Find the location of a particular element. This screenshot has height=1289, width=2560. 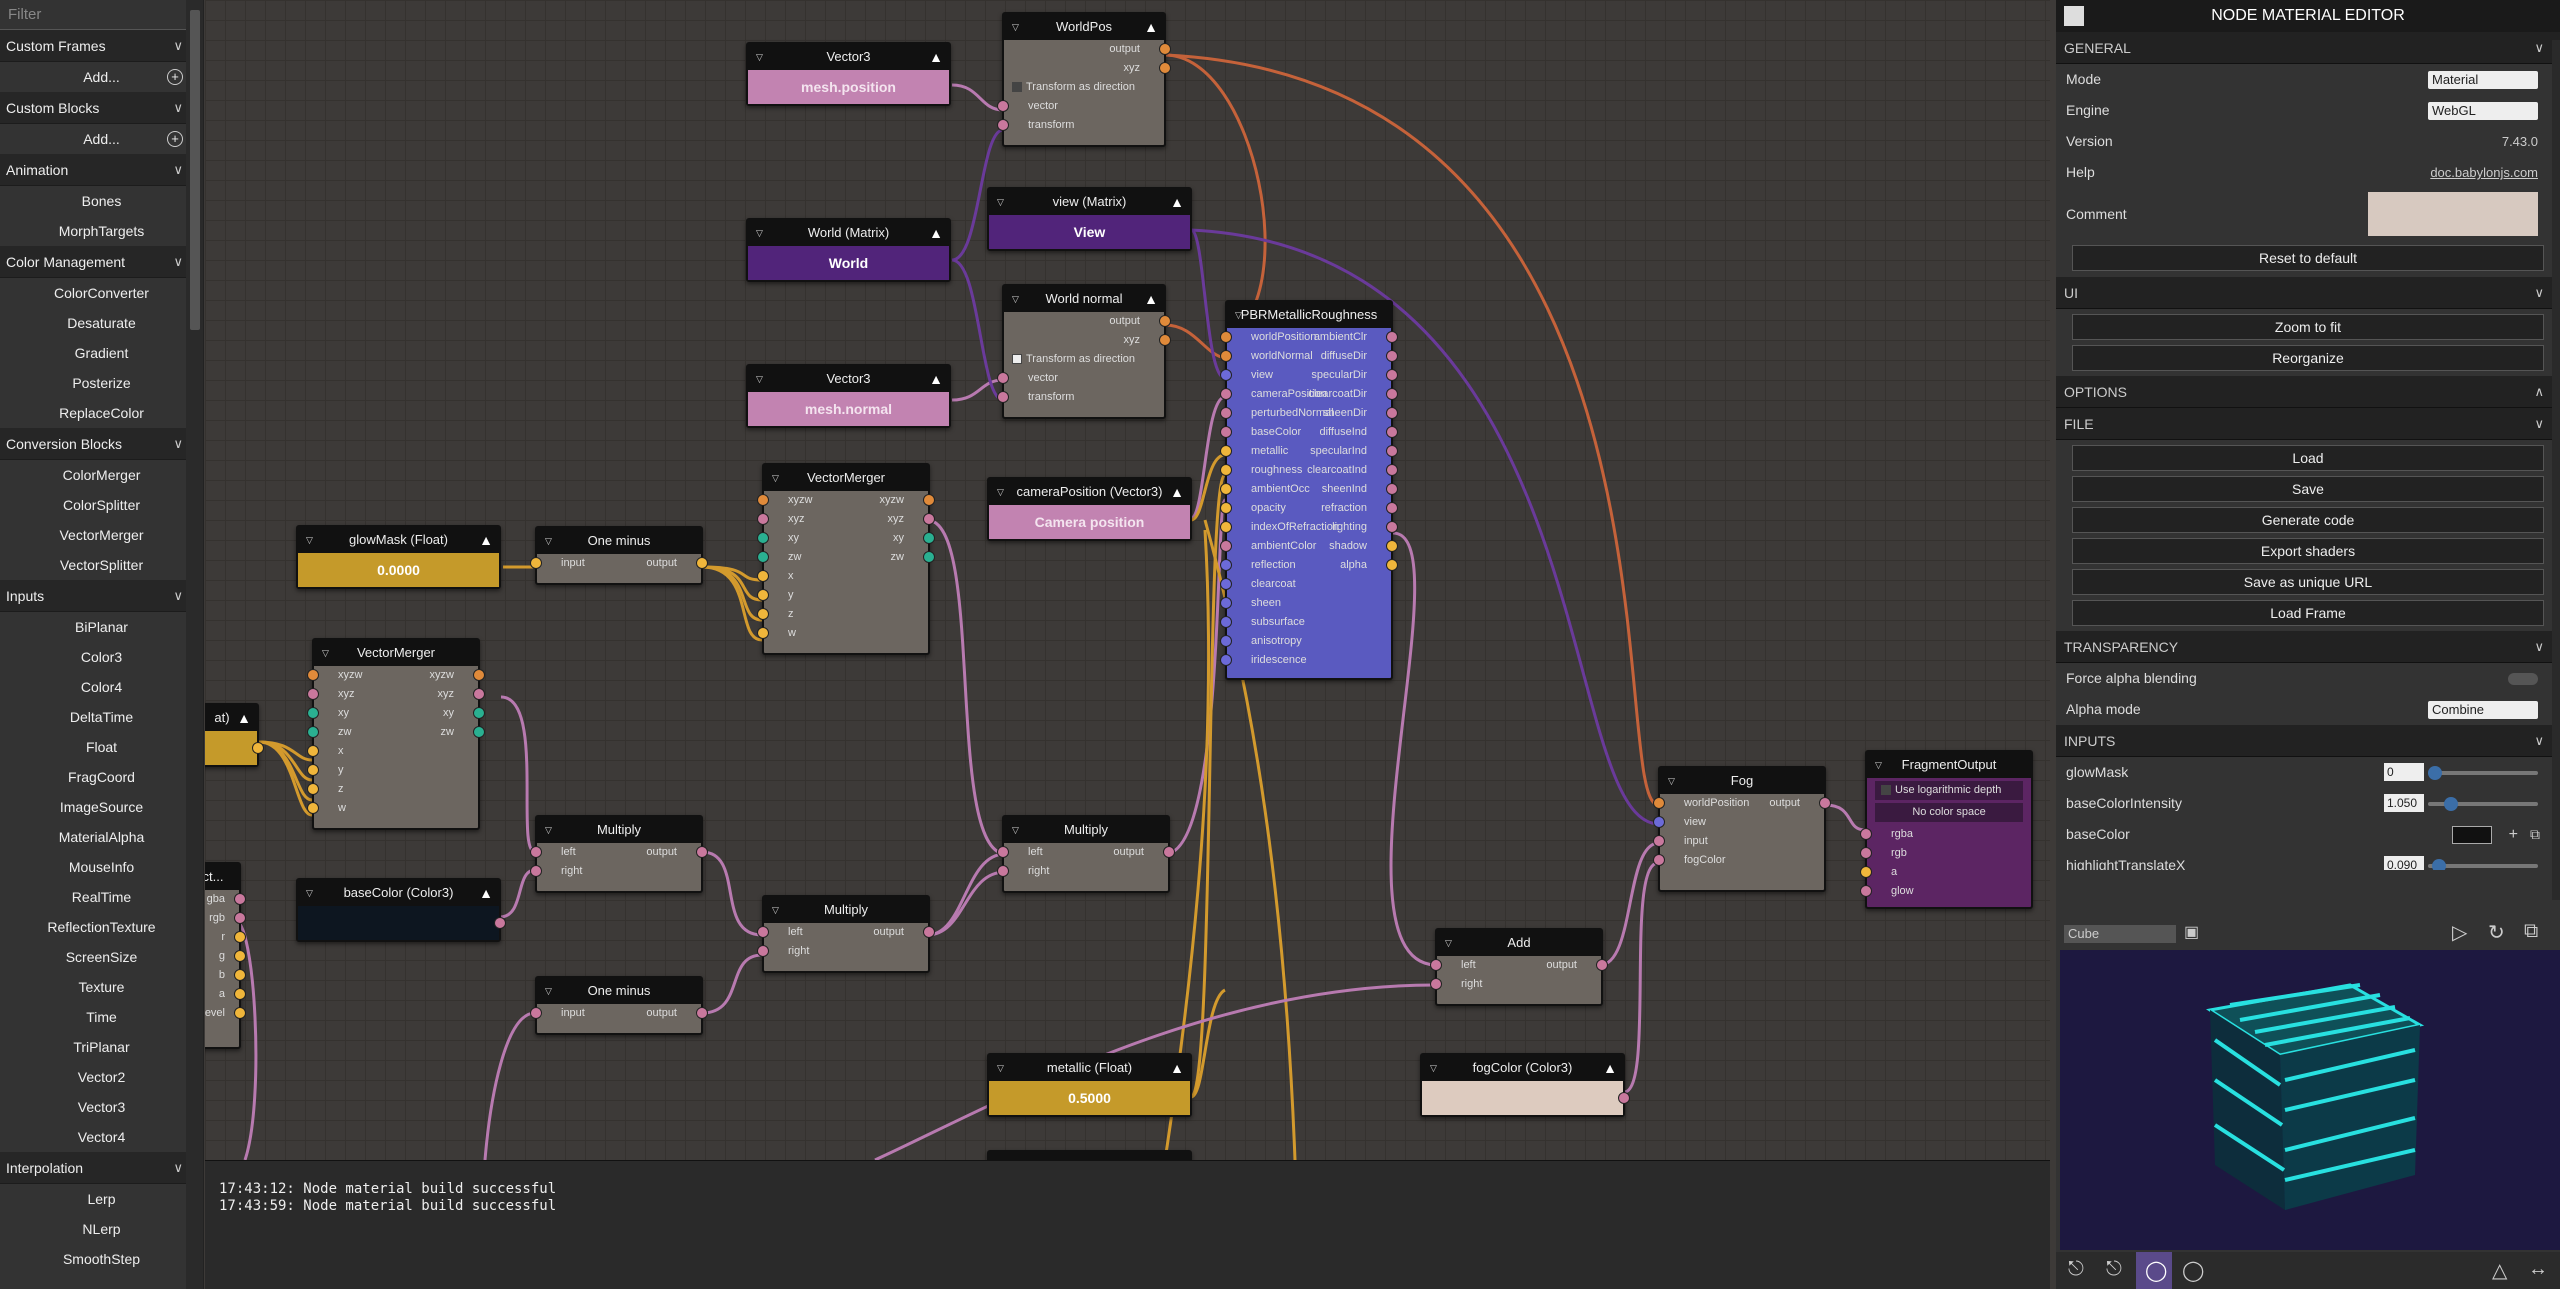

env-icon: ◯ is located at coordinates (2193, 1270).